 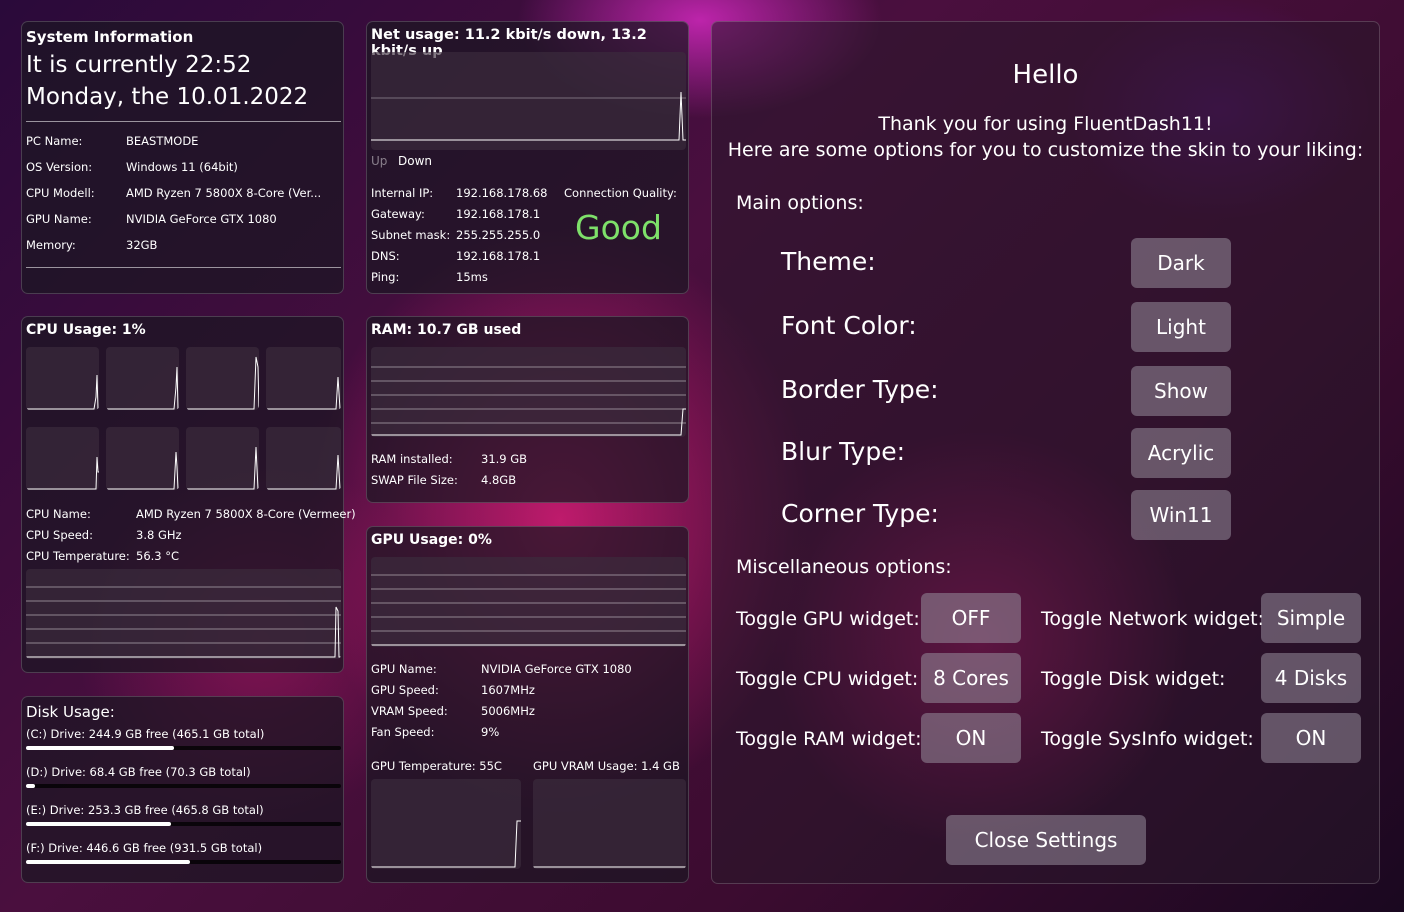 I want to click on corner-type-button: Win11, so click(x=1181, y=515).